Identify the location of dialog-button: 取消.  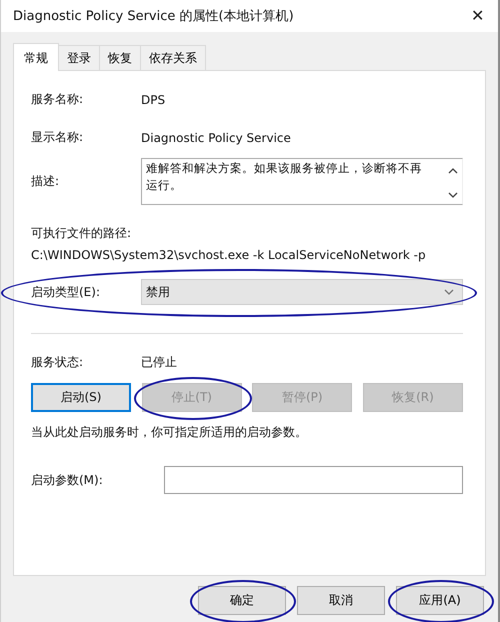
(341, 600).